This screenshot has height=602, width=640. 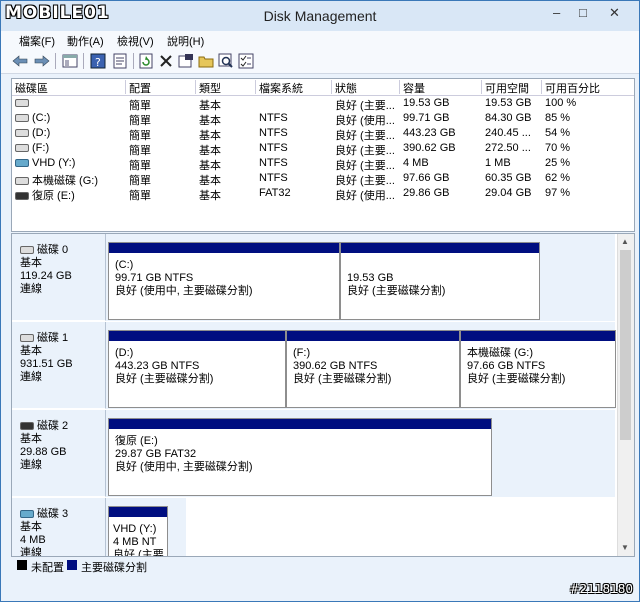 What do you see at coordinates (27, 514) in the screenshot?
I see `vhd-disk-icon` at bounding box center [27, 514].